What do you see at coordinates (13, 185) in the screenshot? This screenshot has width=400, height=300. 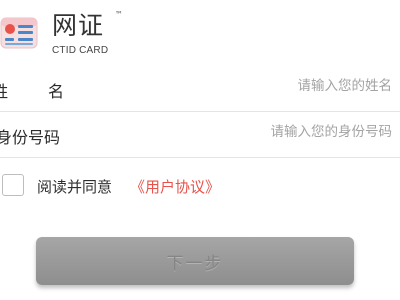 I see `agreement-checkbox` at bounding box center [13, 185].